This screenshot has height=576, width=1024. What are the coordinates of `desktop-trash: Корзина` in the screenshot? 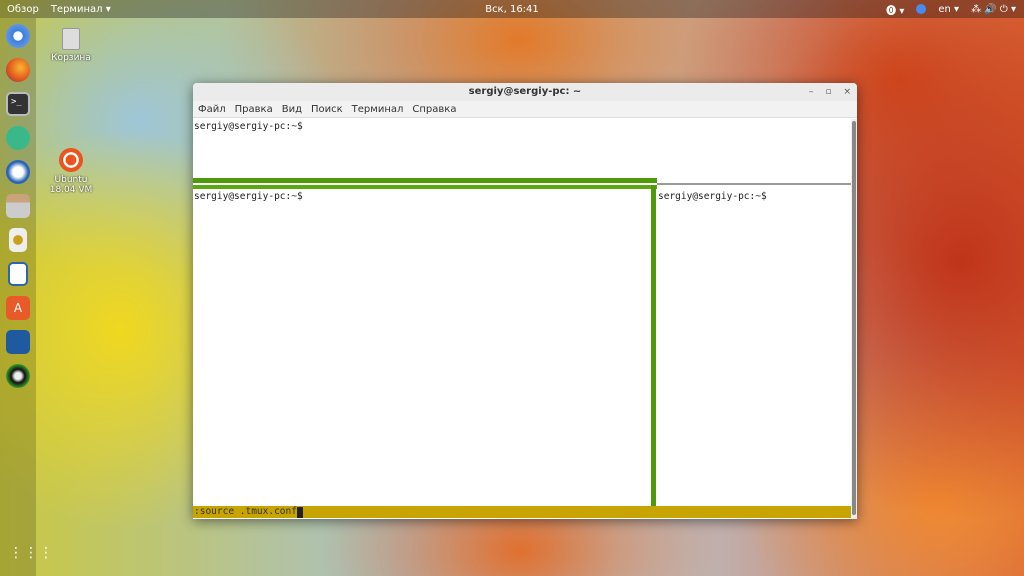 It's located at (71, 45).